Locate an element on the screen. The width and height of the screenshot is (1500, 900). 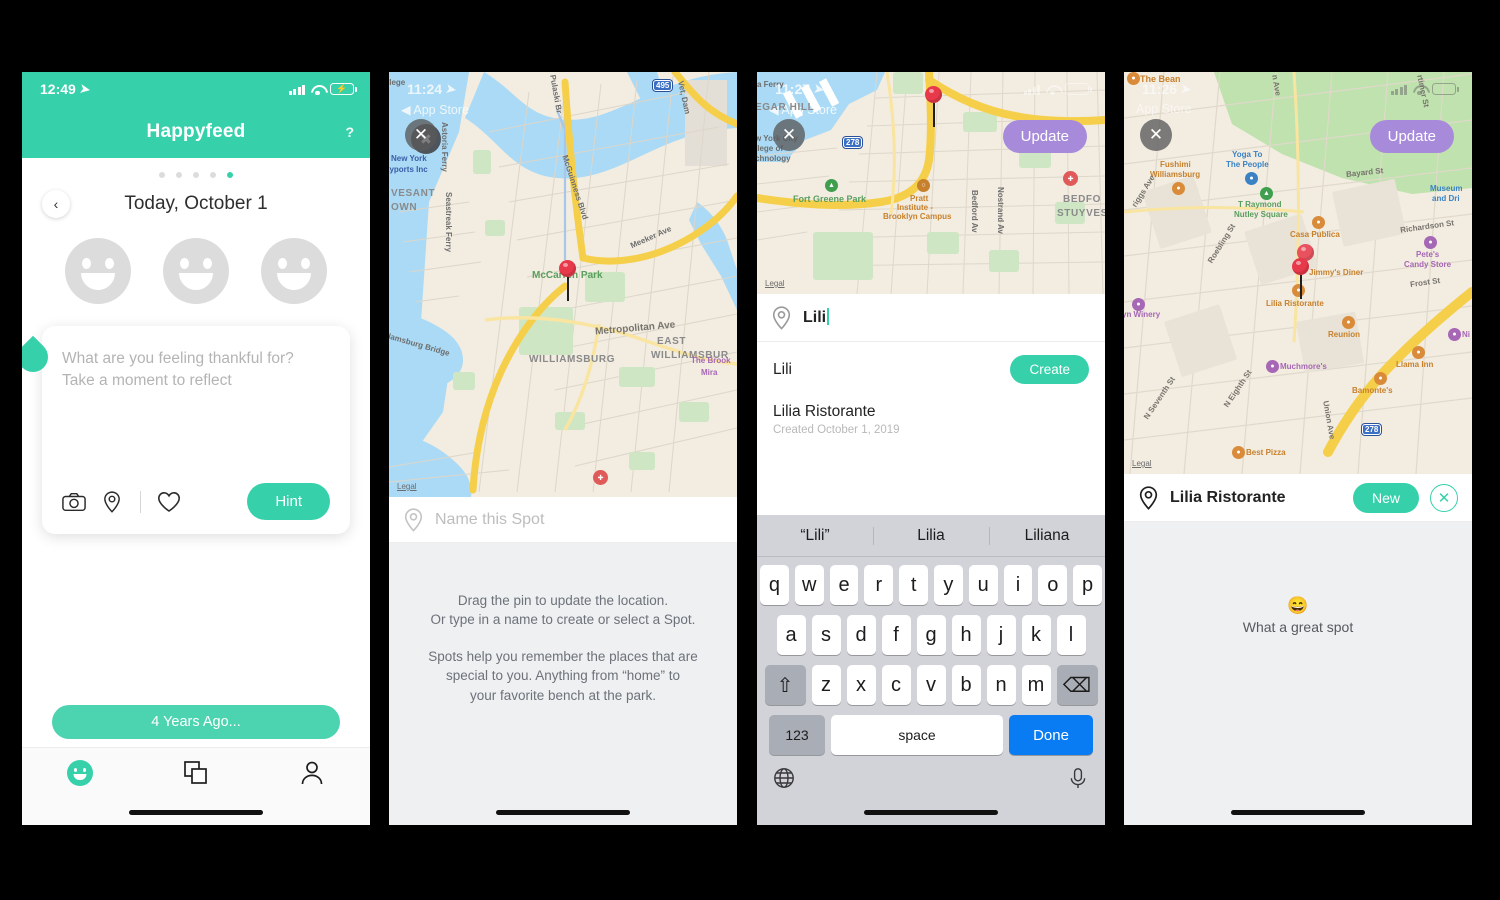
key-v: v is located at coordinates (931, 685).